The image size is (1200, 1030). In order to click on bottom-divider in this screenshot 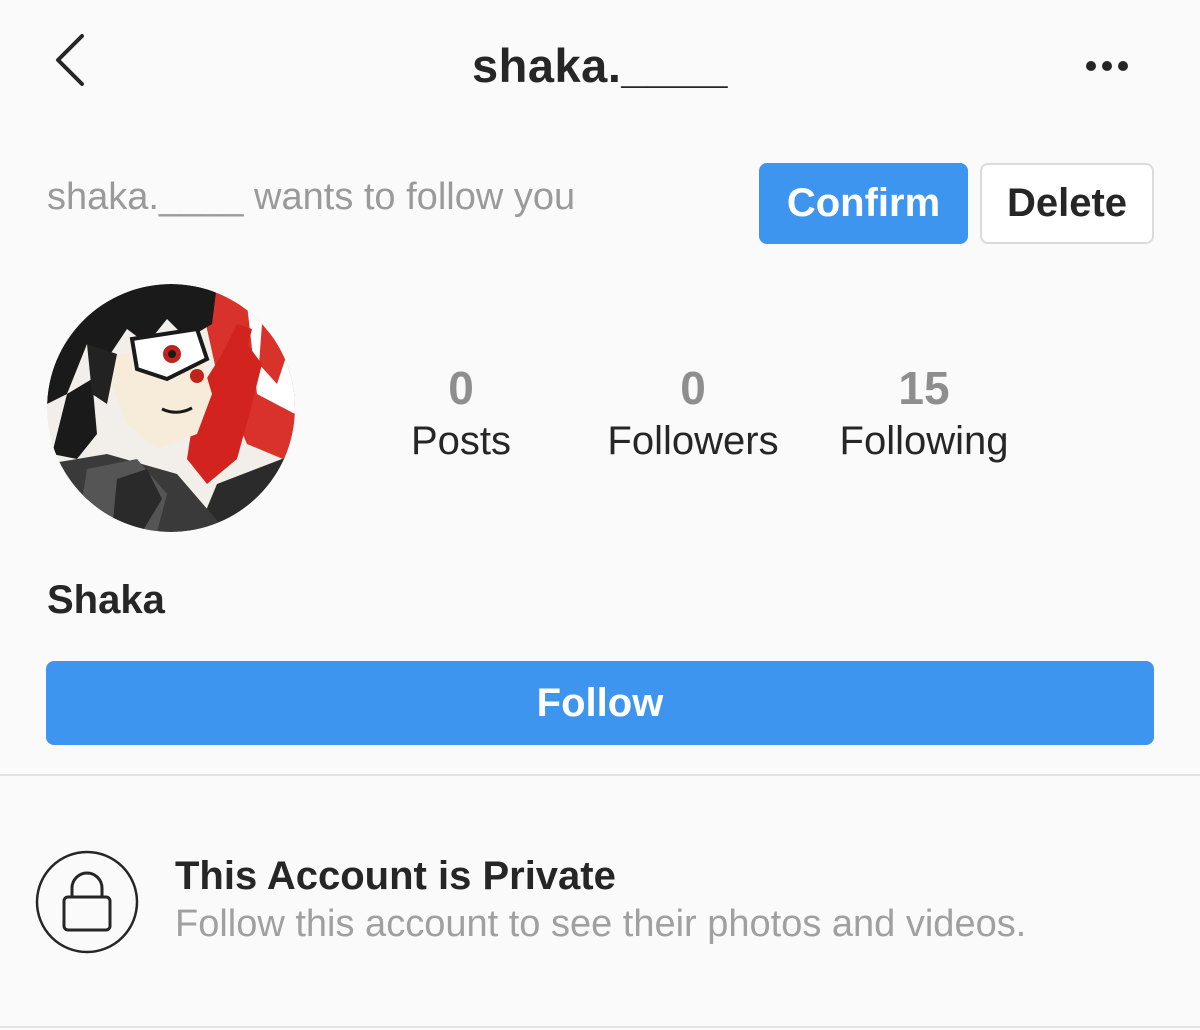, I will do `click(600, 1027)`.